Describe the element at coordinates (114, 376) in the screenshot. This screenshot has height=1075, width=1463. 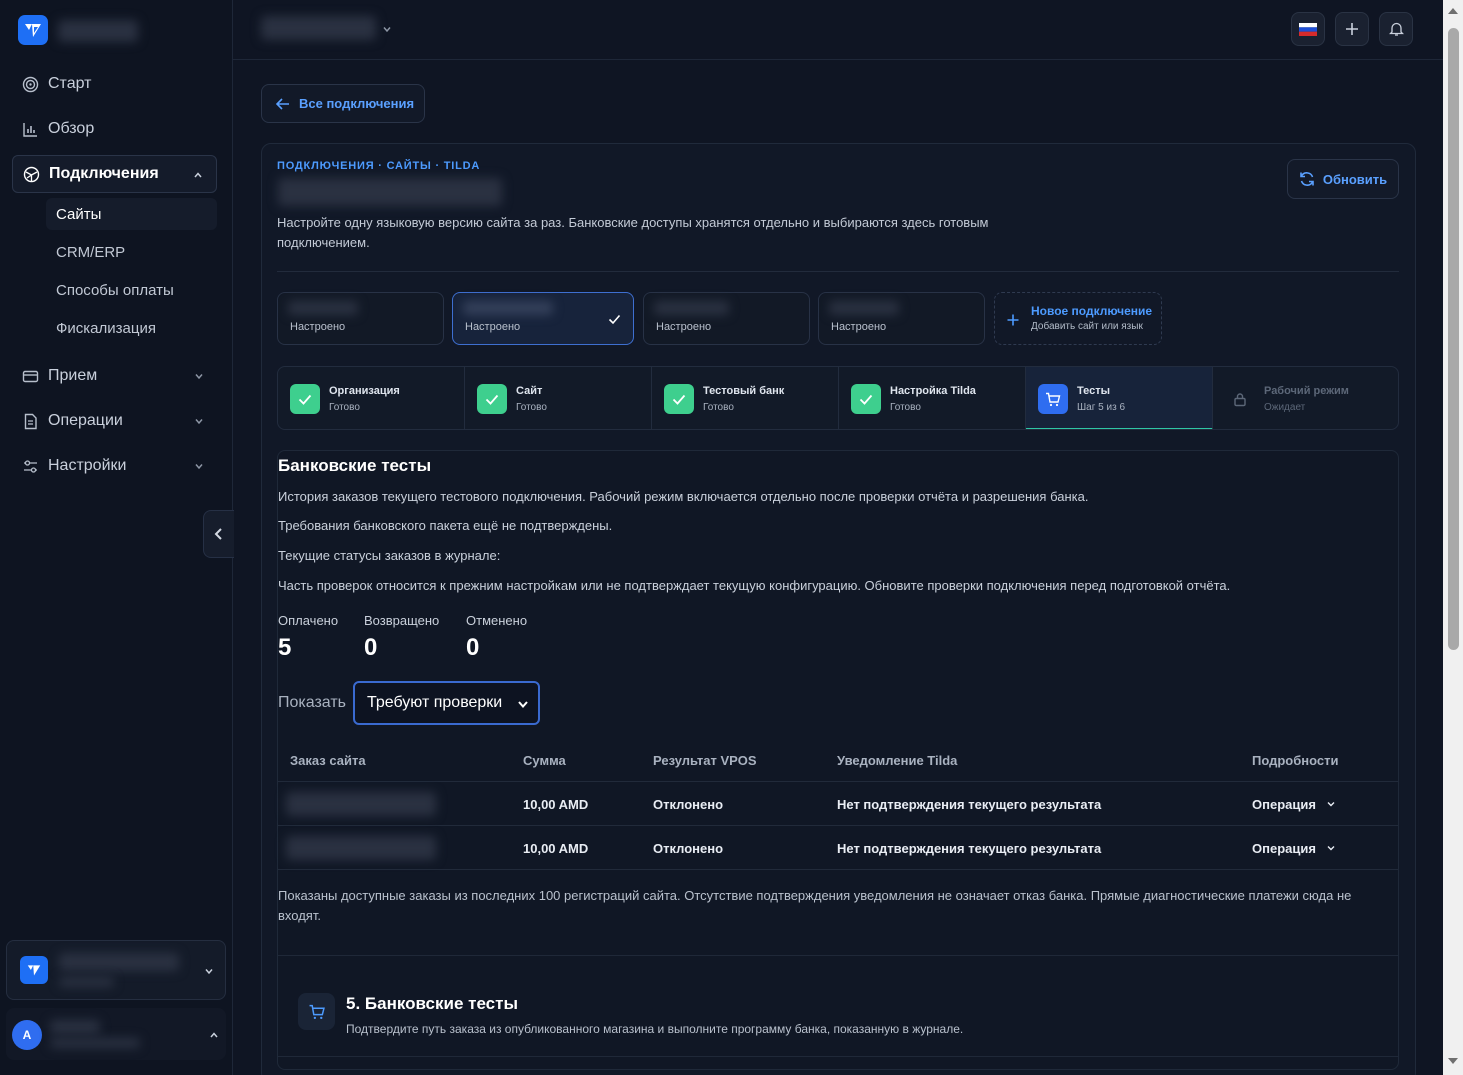
I see `nav-acceptance: Прием` at that location.